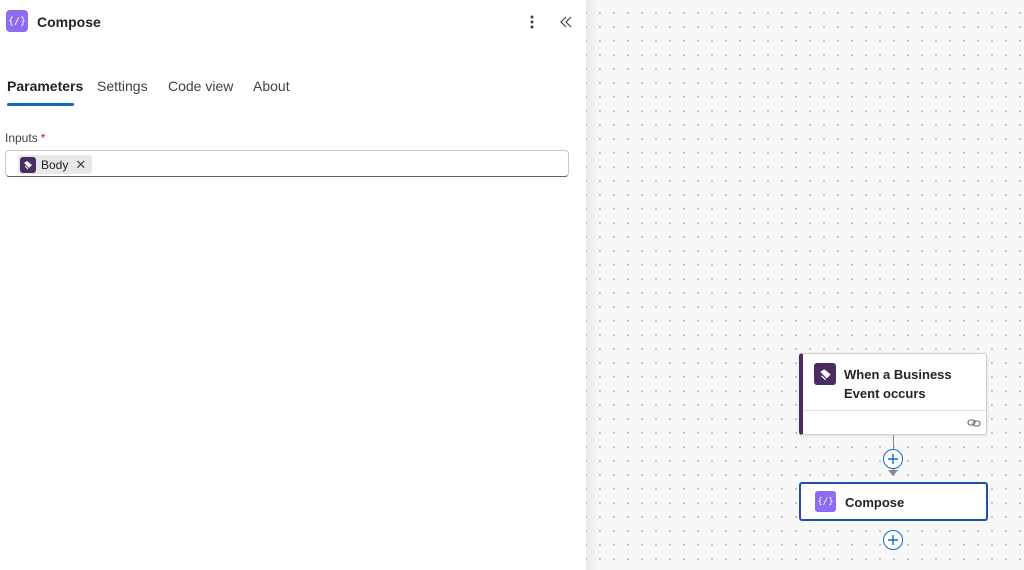 This screenshot has height=570, width=1024. What do you see at coordinates (200, 86) in the screenshot?
I see `tab-code-view: Code view` at bounding box center [200, 86].